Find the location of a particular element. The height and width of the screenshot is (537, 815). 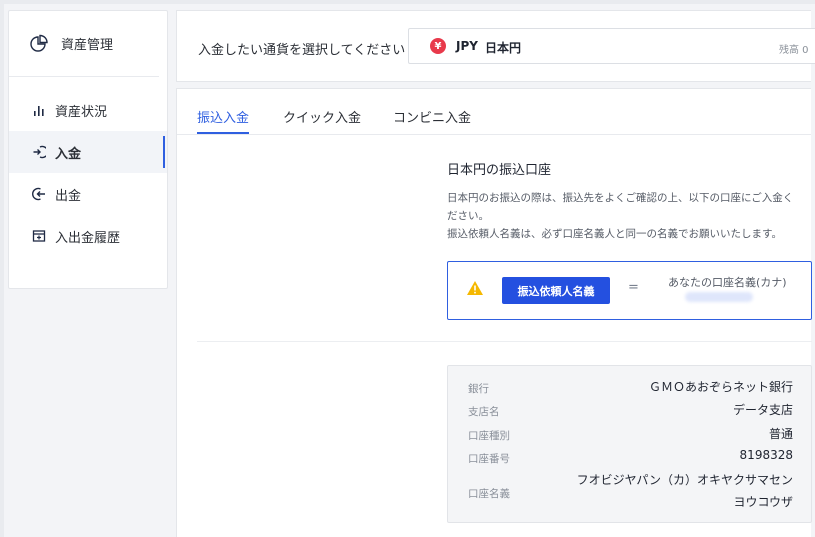

deposit-tabs: 振込入金 クイック入金 コンビニ入金 is located at coordinates (494, 112).